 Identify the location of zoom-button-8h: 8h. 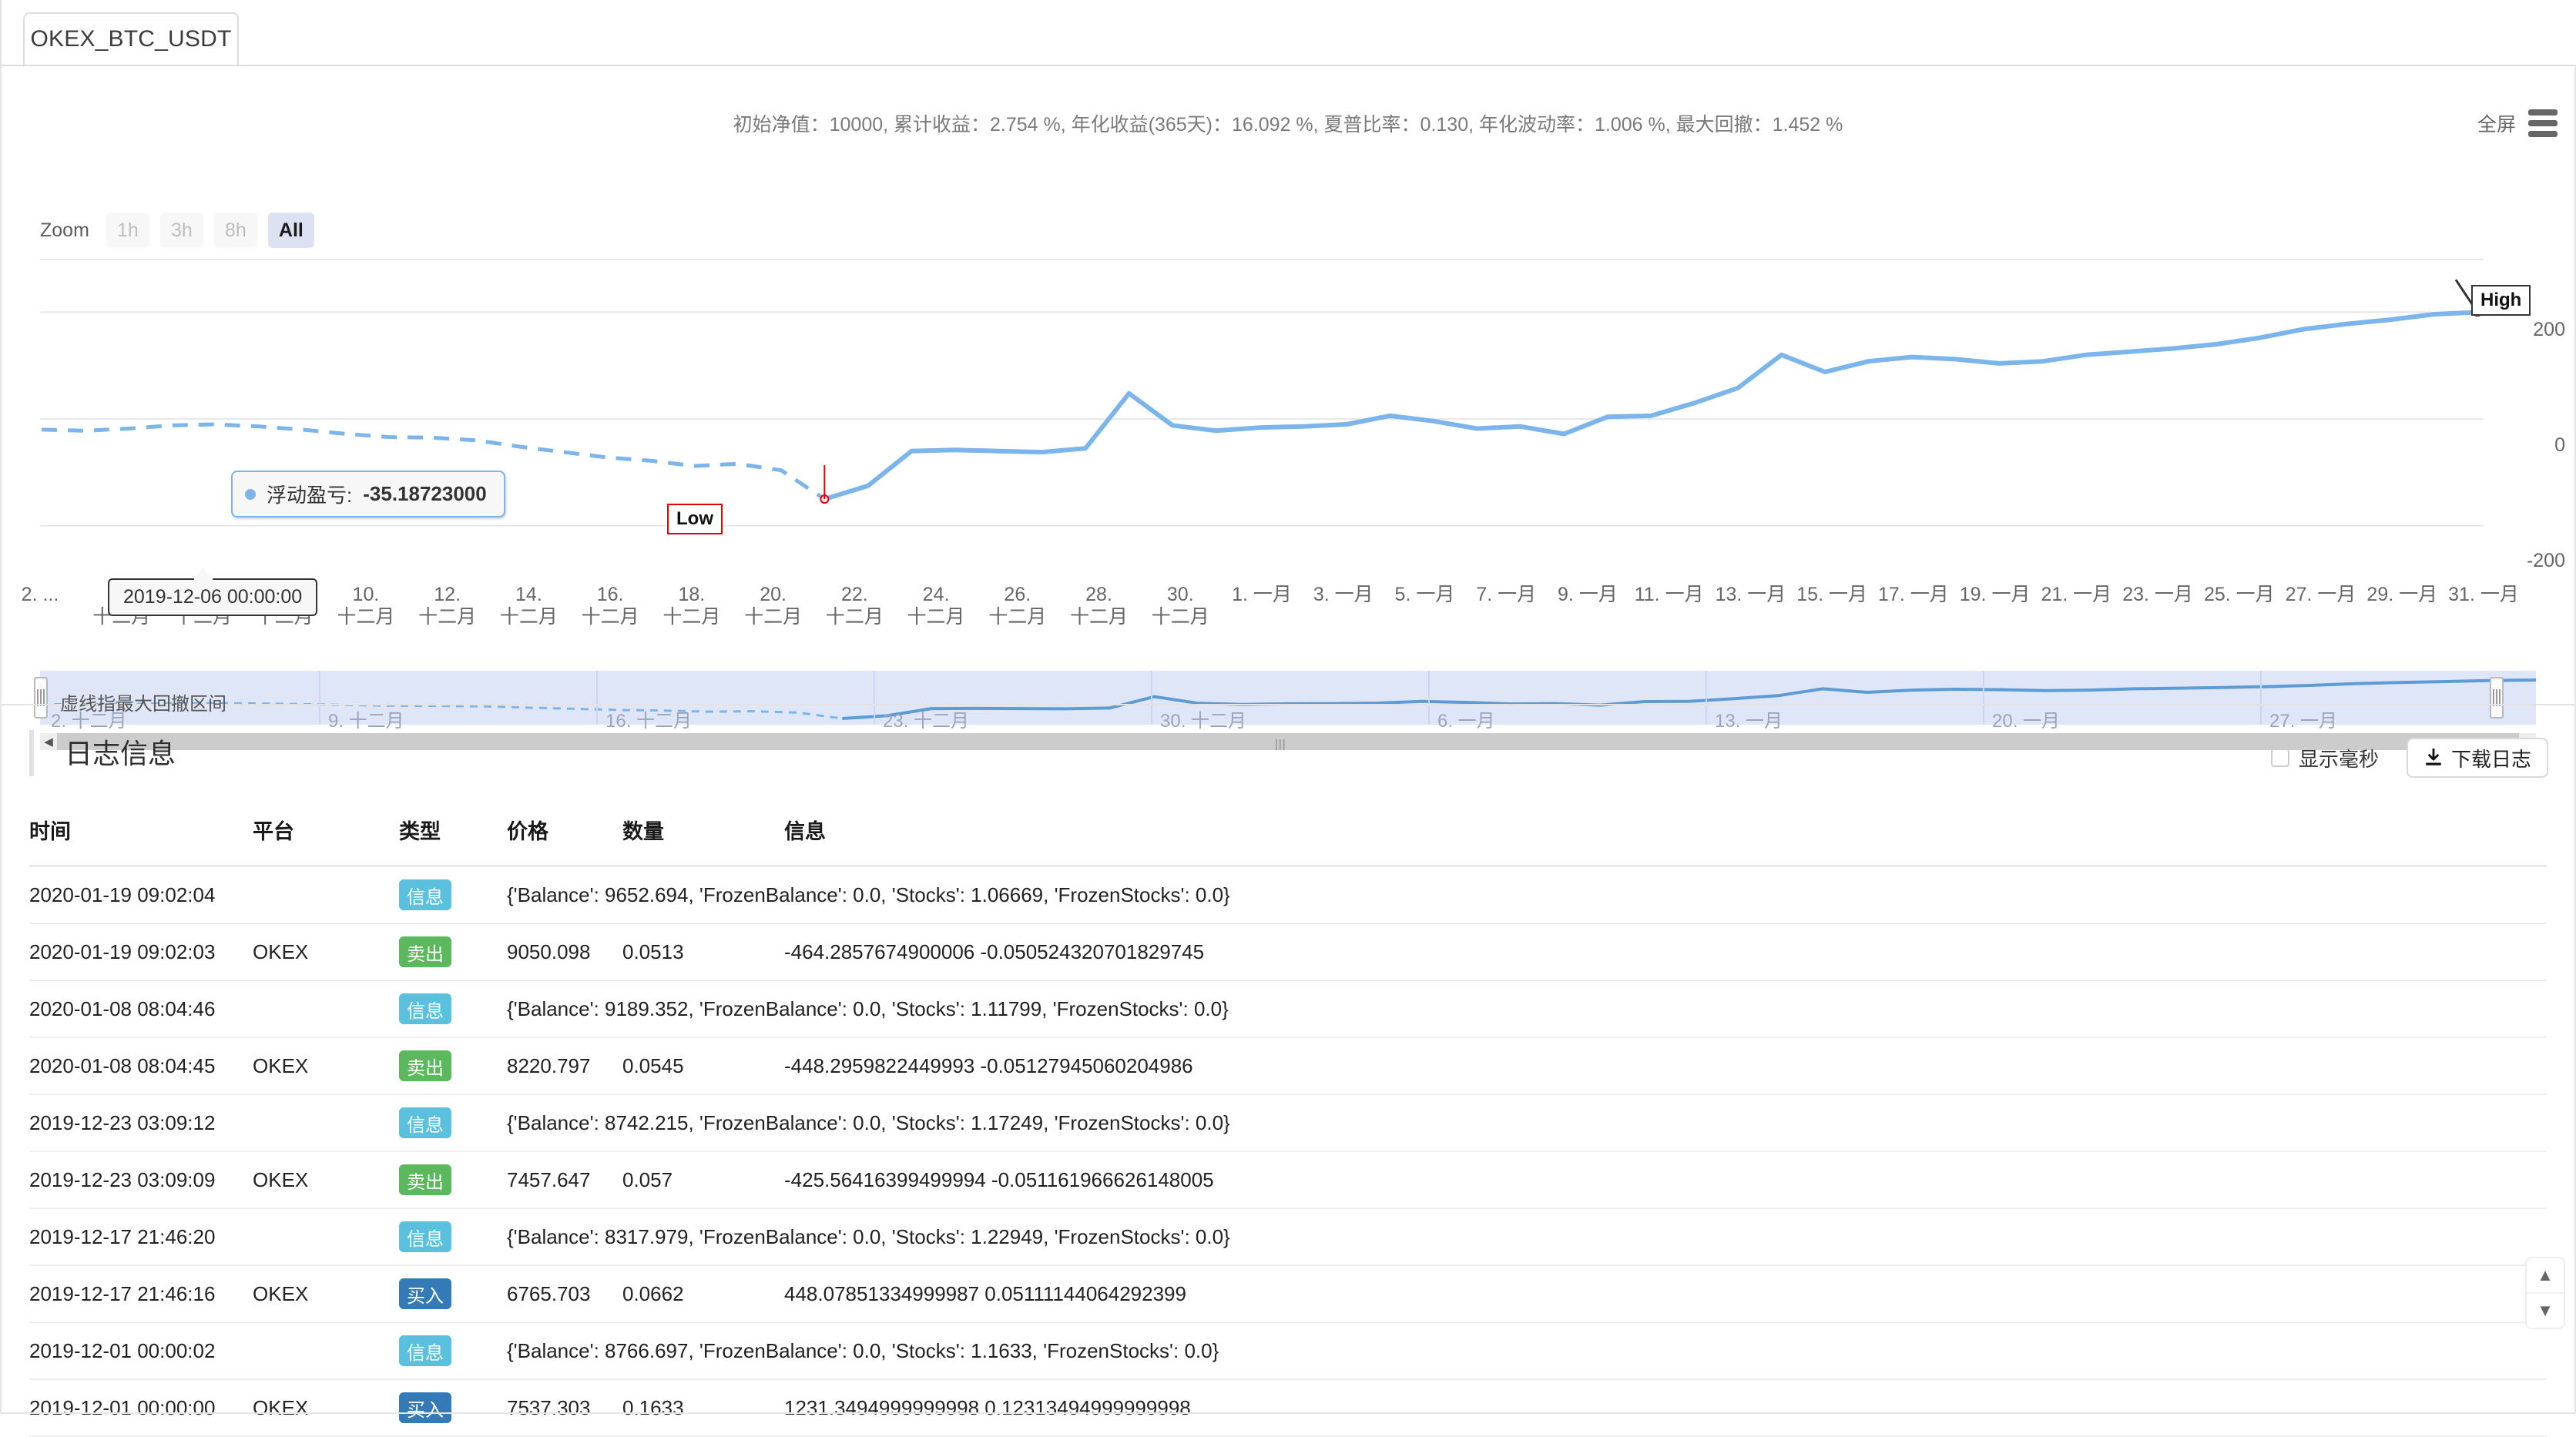
(235, 230).